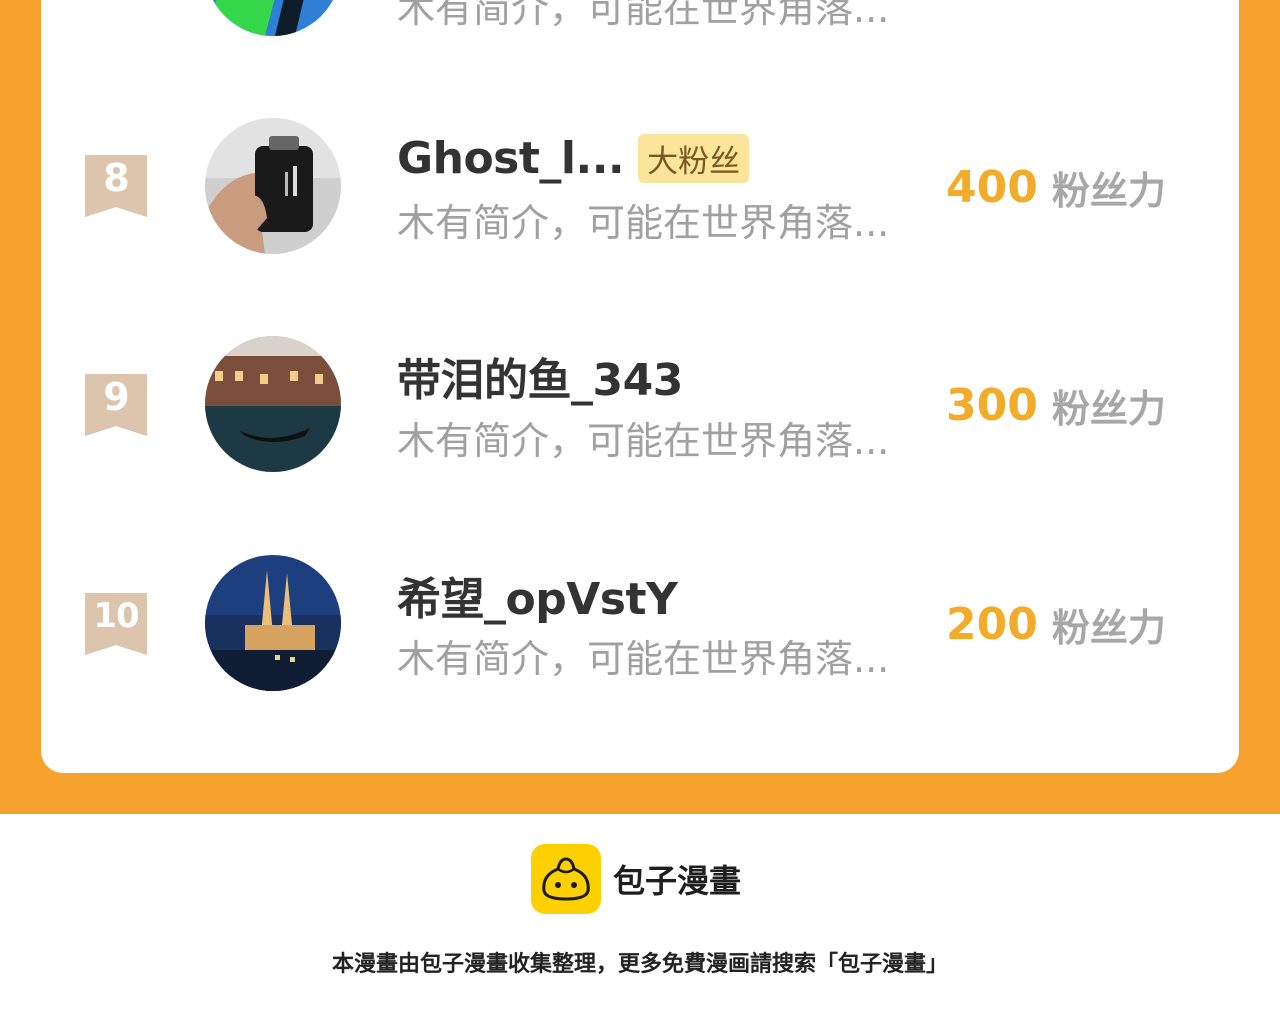 The height and width of the screenshot is (1014, 1280). I want to click on fan-power-value: 300, so click(992, 405).